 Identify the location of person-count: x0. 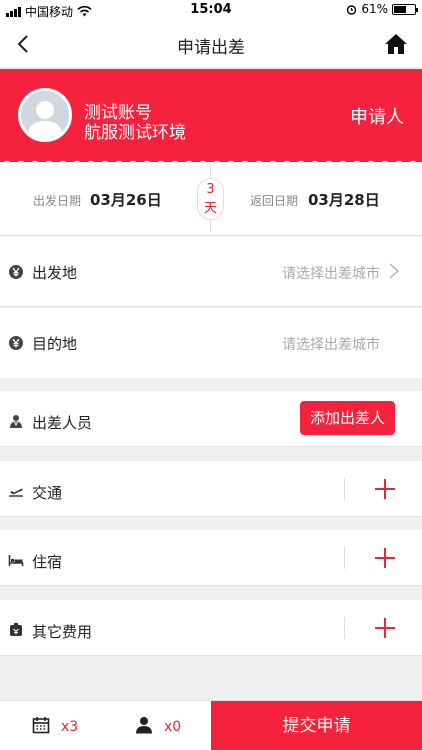
(173, 727).